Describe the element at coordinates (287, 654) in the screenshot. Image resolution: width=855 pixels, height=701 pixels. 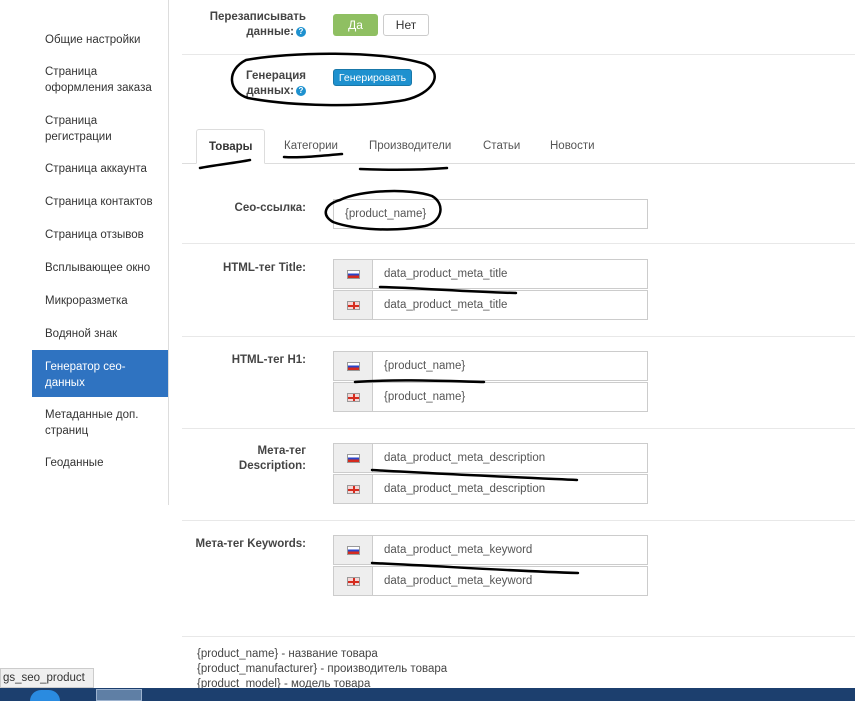
I see `help-line: {product_name} - название товара` at that location.